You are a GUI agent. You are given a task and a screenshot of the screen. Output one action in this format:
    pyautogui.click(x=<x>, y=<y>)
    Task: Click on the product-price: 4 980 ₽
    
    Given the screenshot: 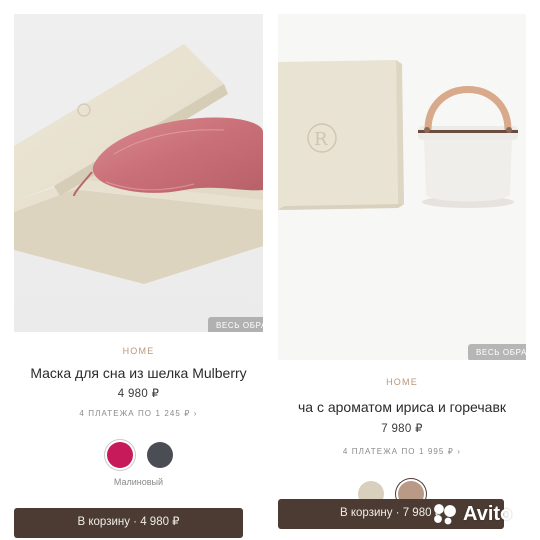 What is the action you would take?
    pyautogui.click(x=138, y=394)
    